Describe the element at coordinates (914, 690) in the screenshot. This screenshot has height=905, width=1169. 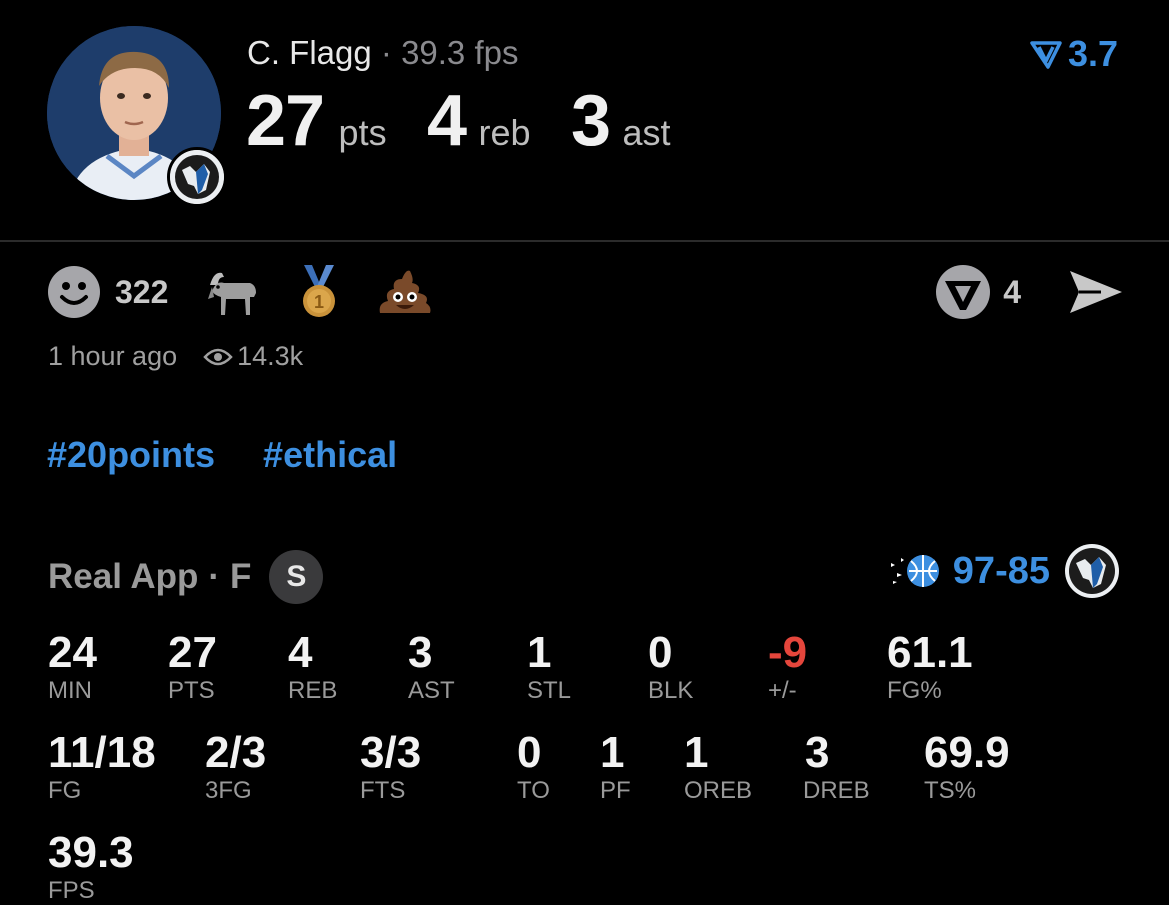
I see `stat-label: FG%` at that location.